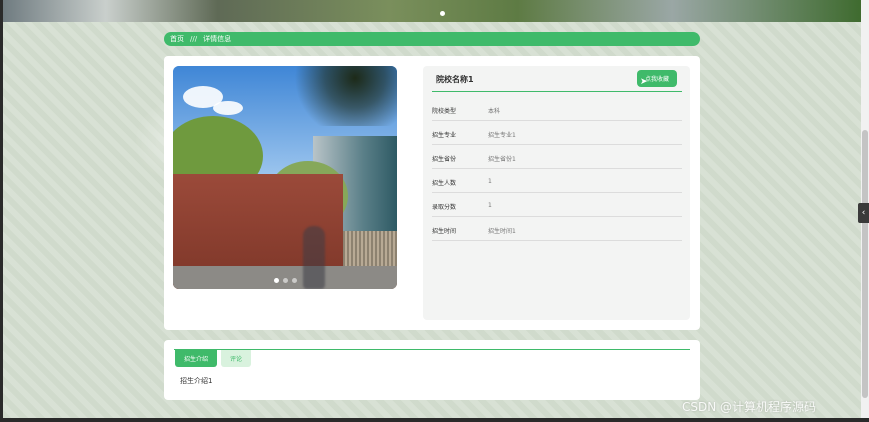 Image resolution: width=869 pixels, height=422 pixels. What do you see at coordinates (340, 96) in the screenshot?
I see `carousel-photo-branches` at bounding box center [340, 96].